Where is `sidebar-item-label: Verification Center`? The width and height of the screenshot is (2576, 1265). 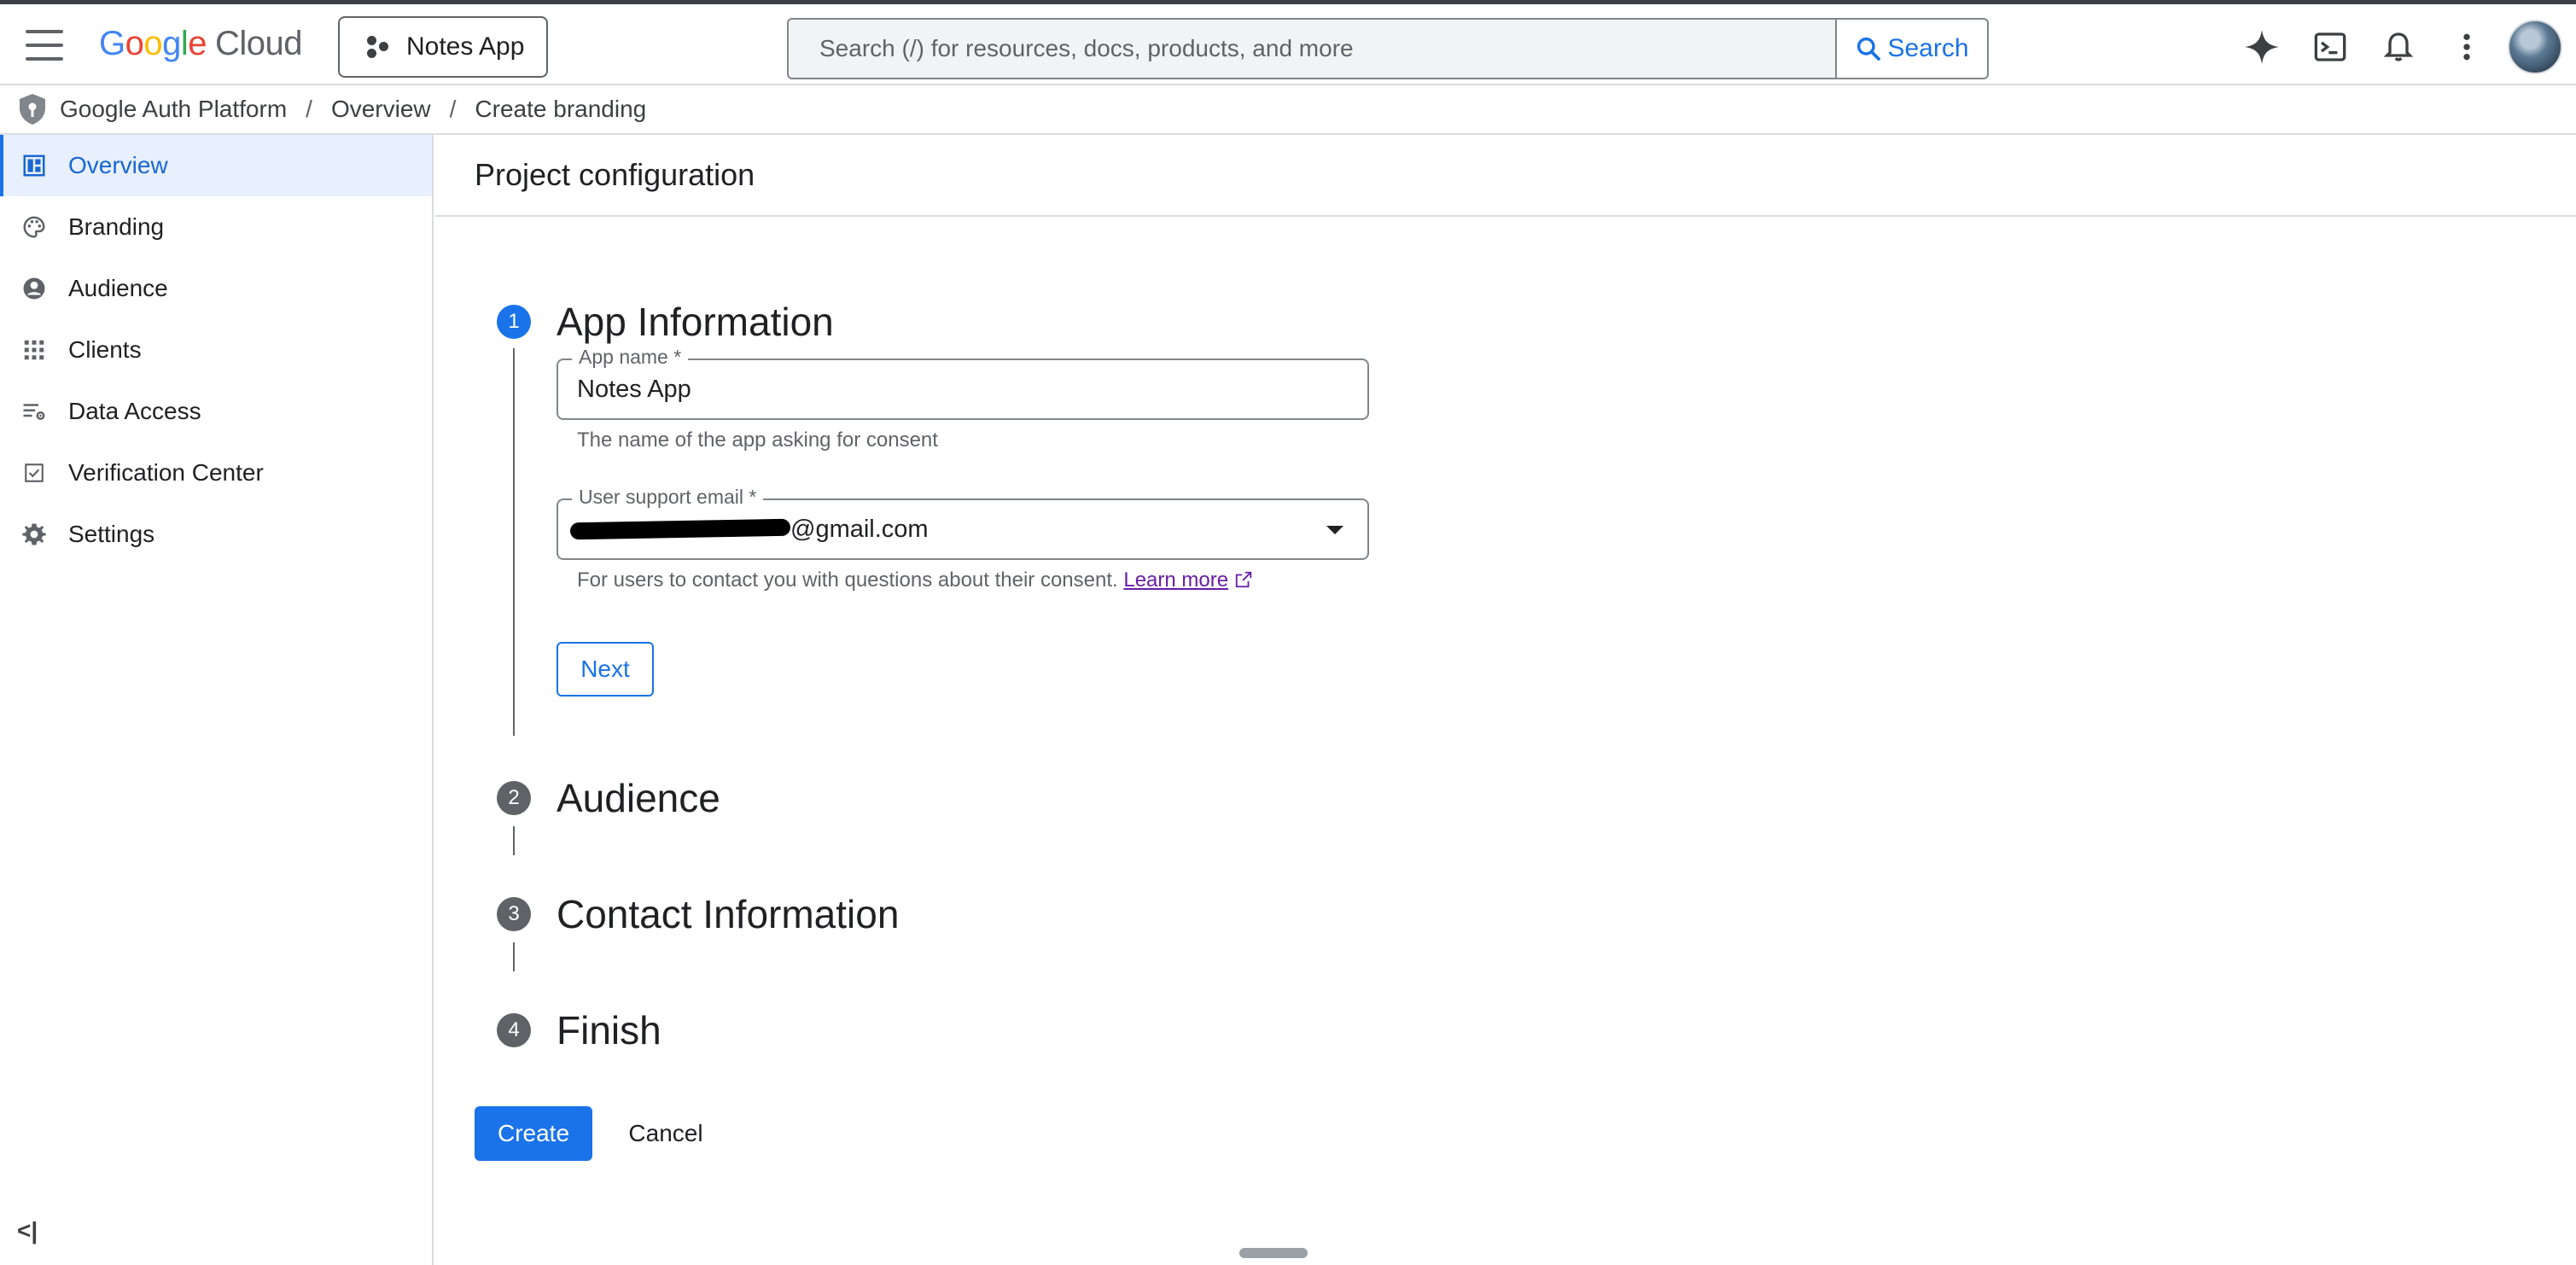
sidebar-item-label: Verification Center is located at coordinates (166, 472).